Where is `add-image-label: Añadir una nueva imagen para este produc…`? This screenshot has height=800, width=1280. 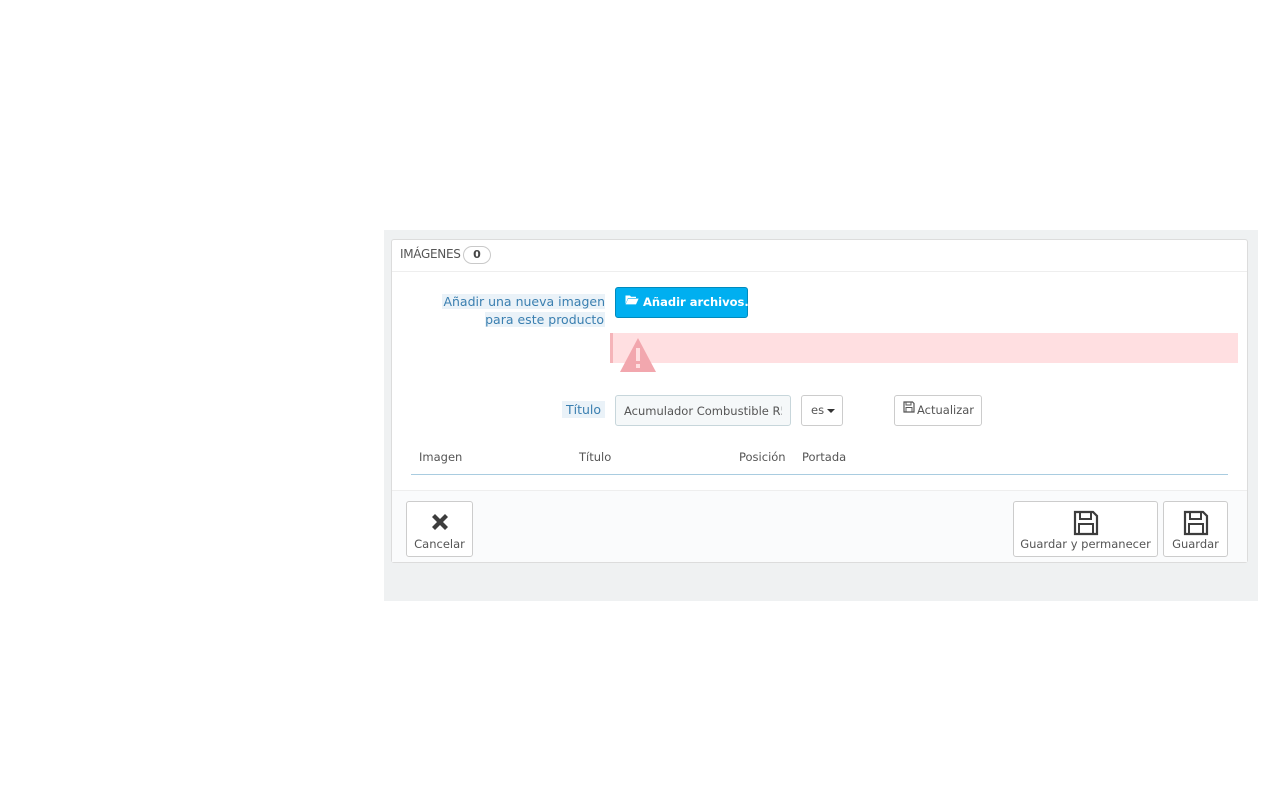
add-image-label: Añadir una nueva imagen para este produc… is located at coordinates (509, 311).